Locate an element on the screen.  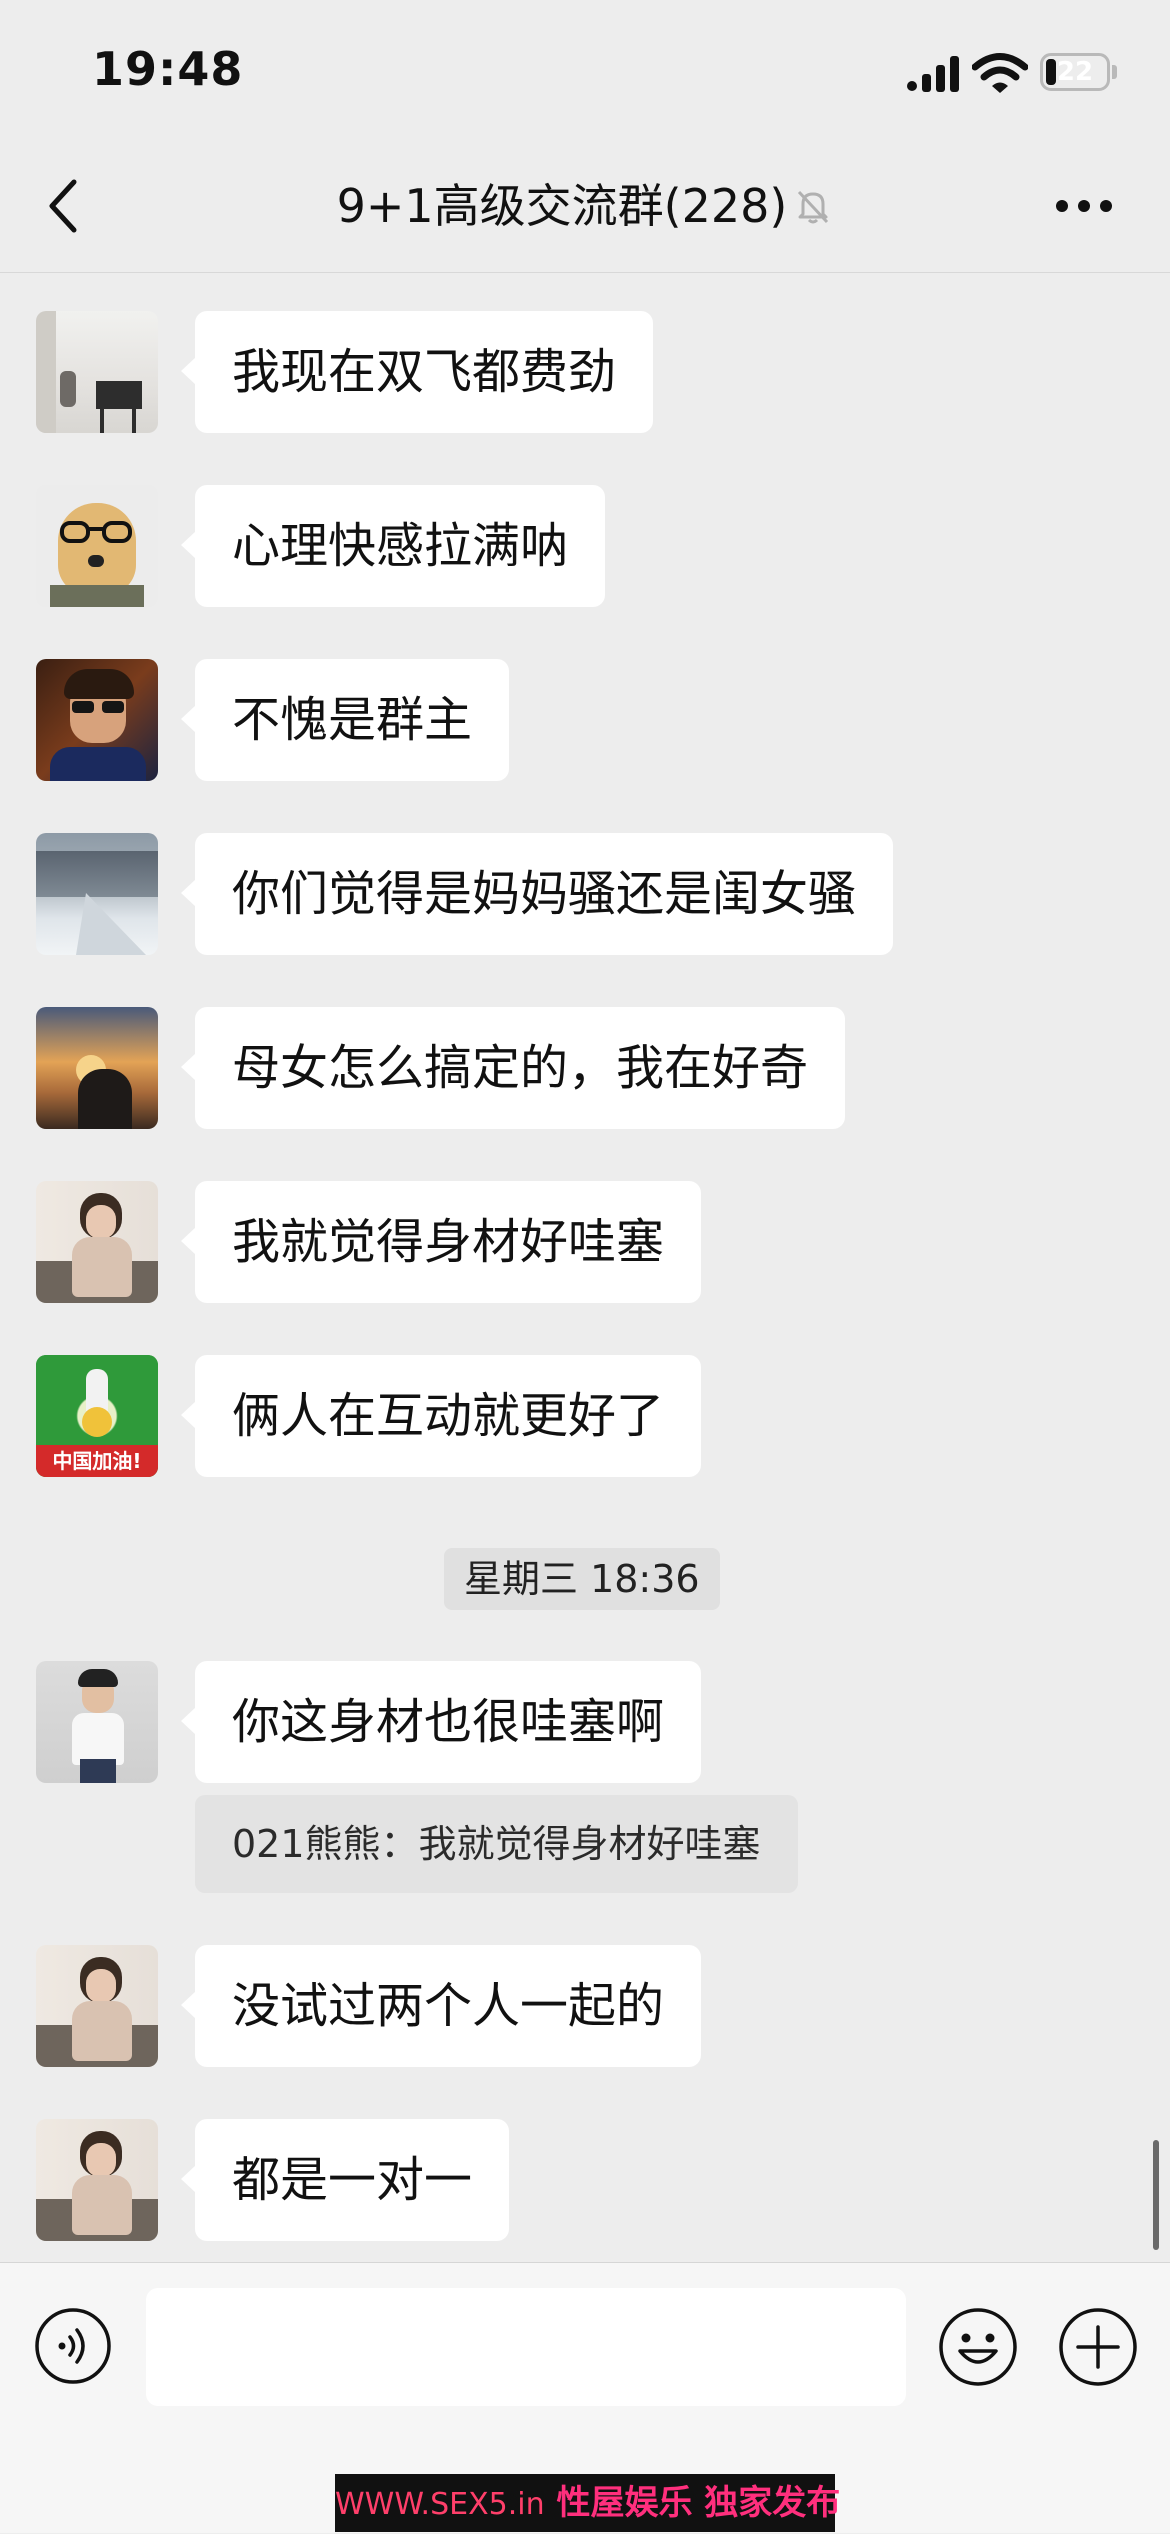
more-dots-icon is located at coordinates (1084, 206).